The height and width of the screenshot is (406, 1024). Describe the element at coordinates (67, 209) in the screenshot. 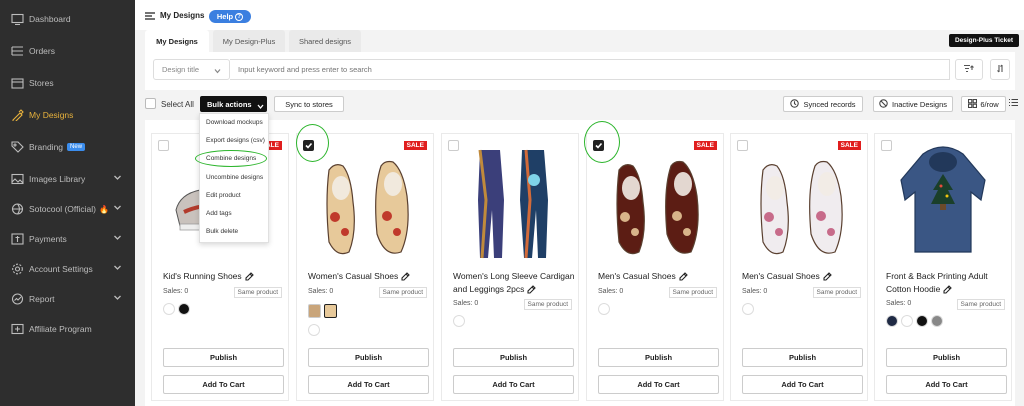

I see `sidebar-item-sotocool-official: Sotocool (Official) 🔥` at that location.